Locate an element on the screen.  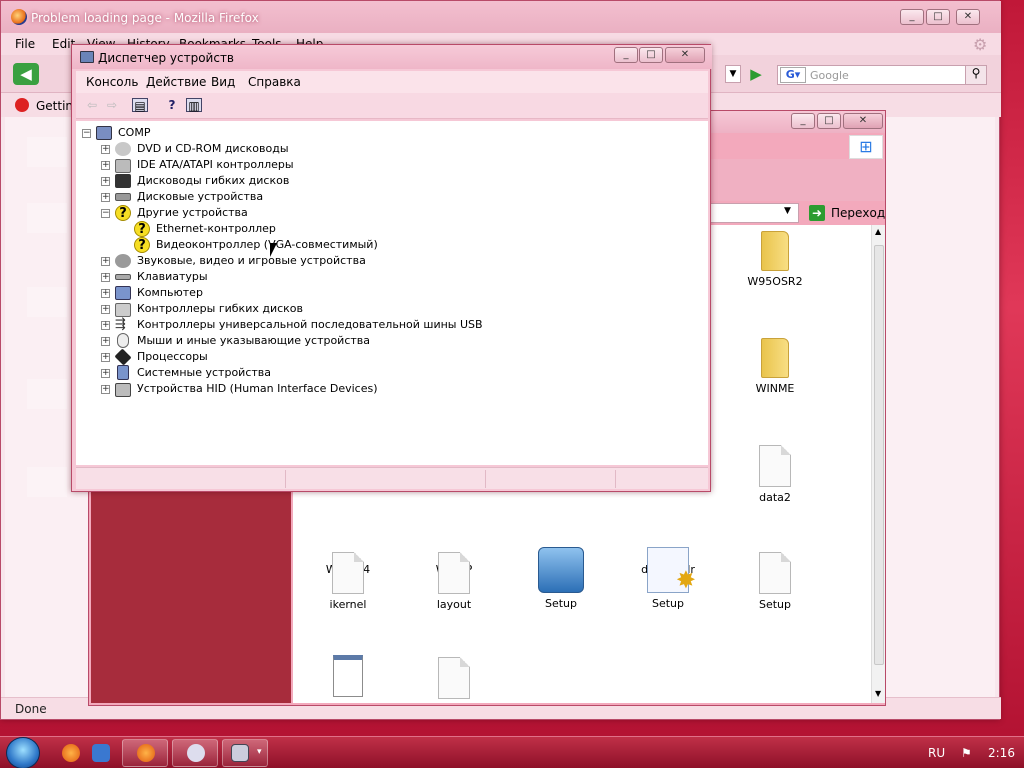
tree-label: COMP is located at coordinates (134, 132).